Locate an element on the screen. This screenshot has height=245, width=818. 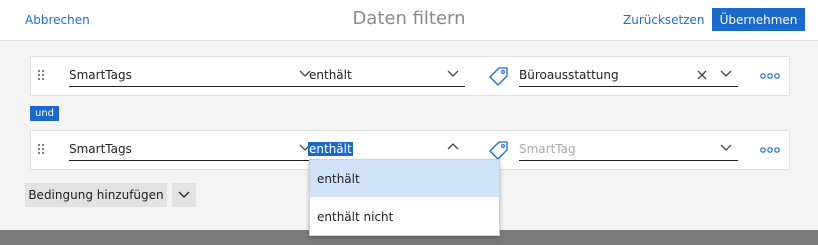
field-select-2: SmartTags is located at coordinates (193, 150).